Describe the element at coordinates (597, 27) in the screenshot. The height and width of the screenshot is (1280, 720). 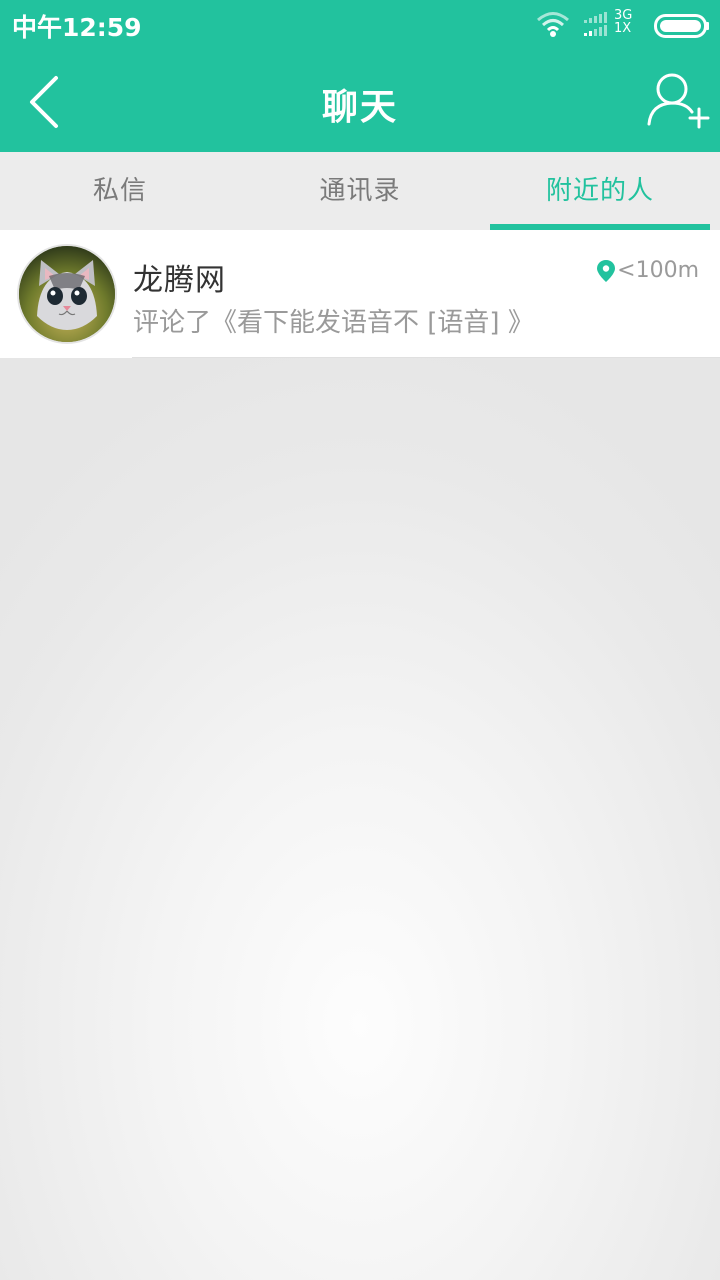
I see `signal-icon` at that location.